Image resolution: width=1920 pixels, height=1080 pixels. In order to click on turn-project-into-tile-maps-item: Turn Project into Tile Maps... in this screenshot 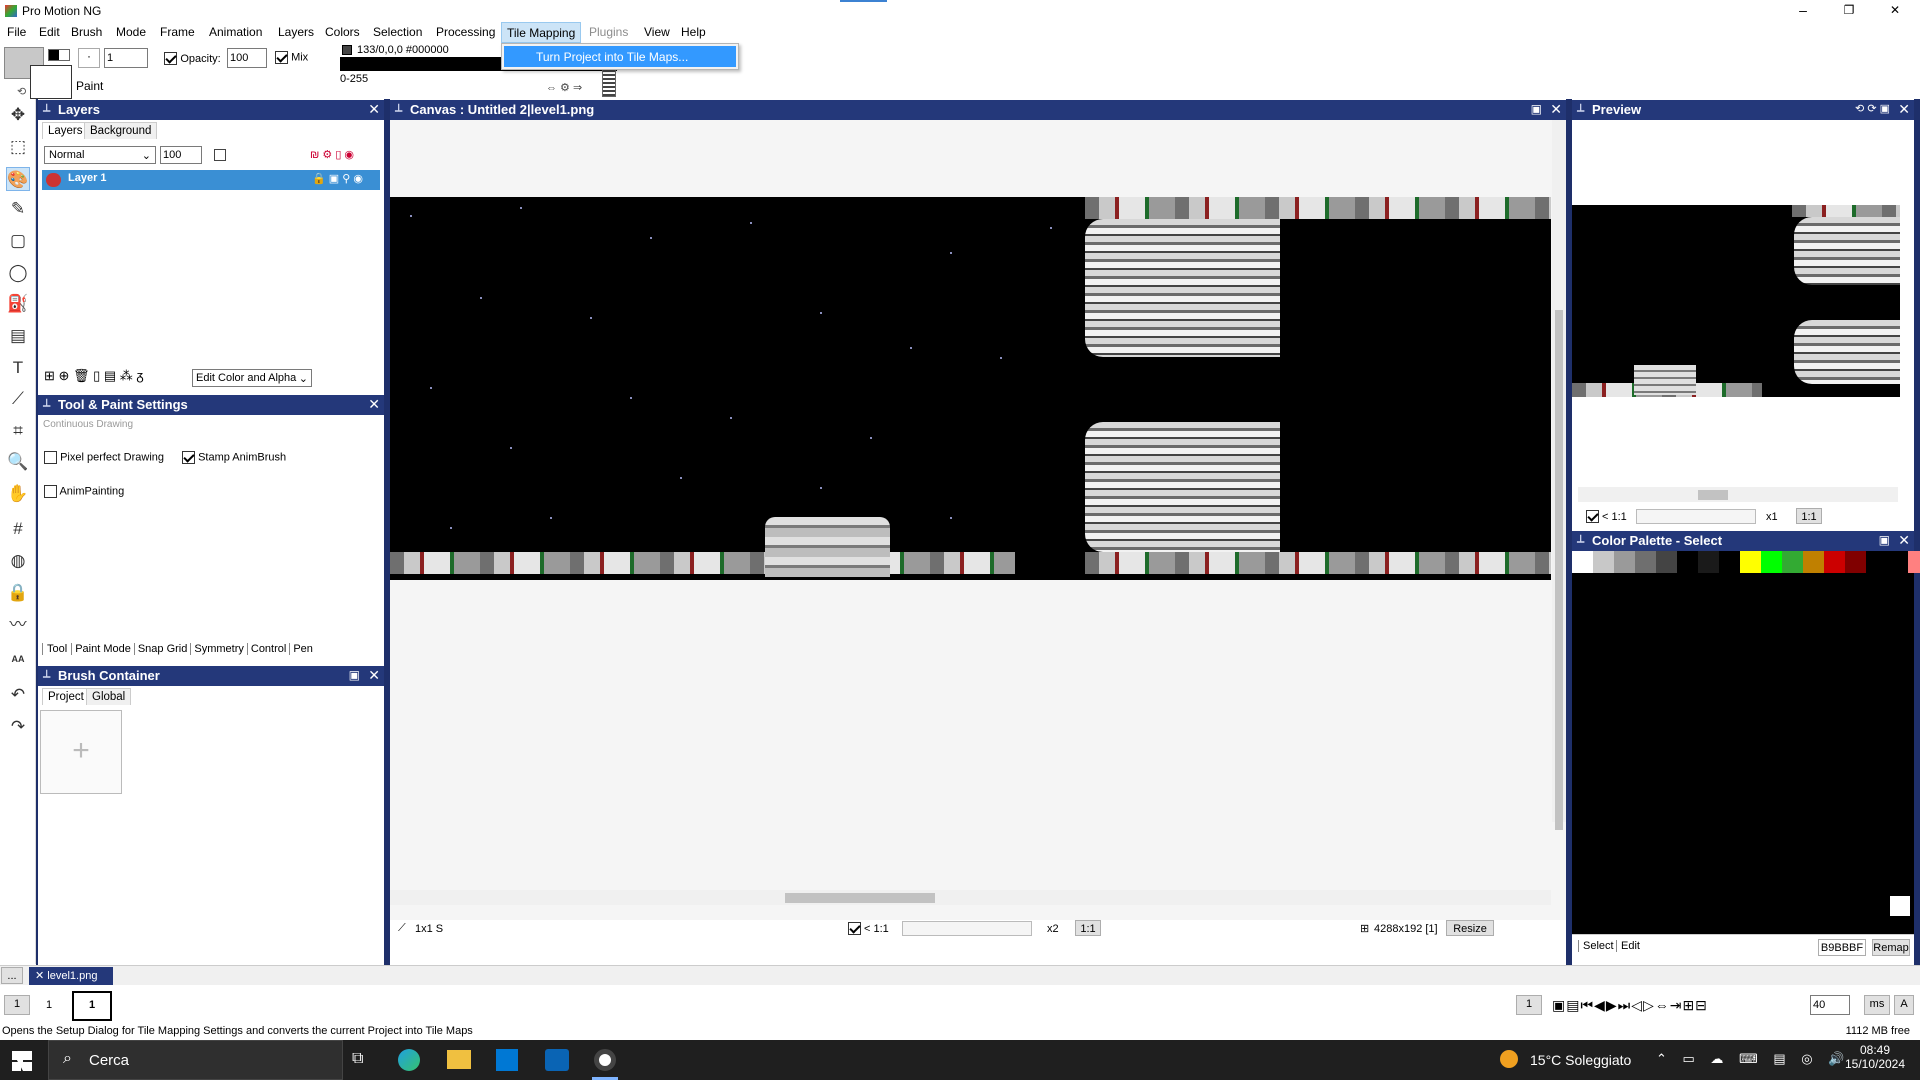, I will do `click(620, 56)`.